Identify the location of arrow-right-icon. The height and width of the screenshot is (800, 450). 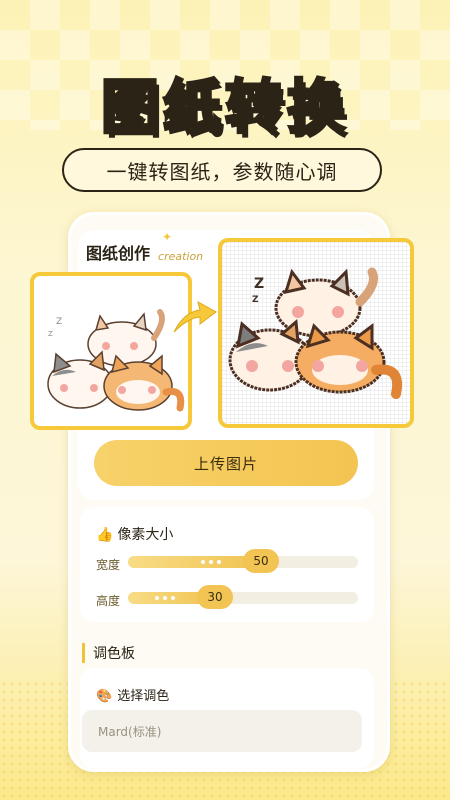
(195, 317).